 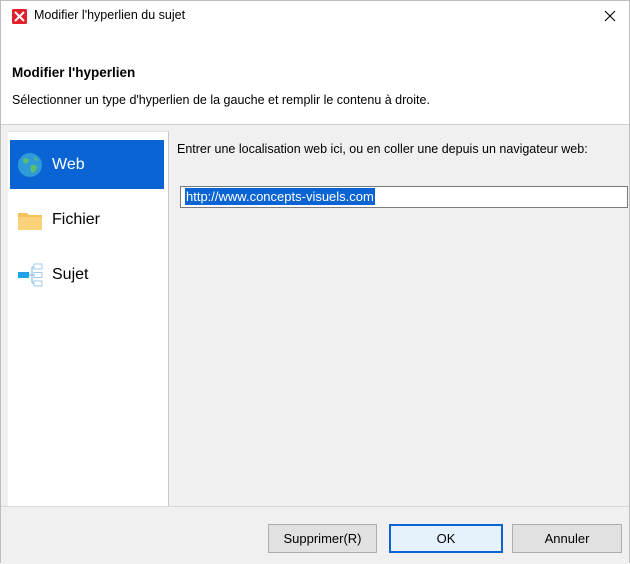 What do you see at coordinates (30, 221) in the screenshot?
I see `folder-icon` at bounding box center [30, 221].